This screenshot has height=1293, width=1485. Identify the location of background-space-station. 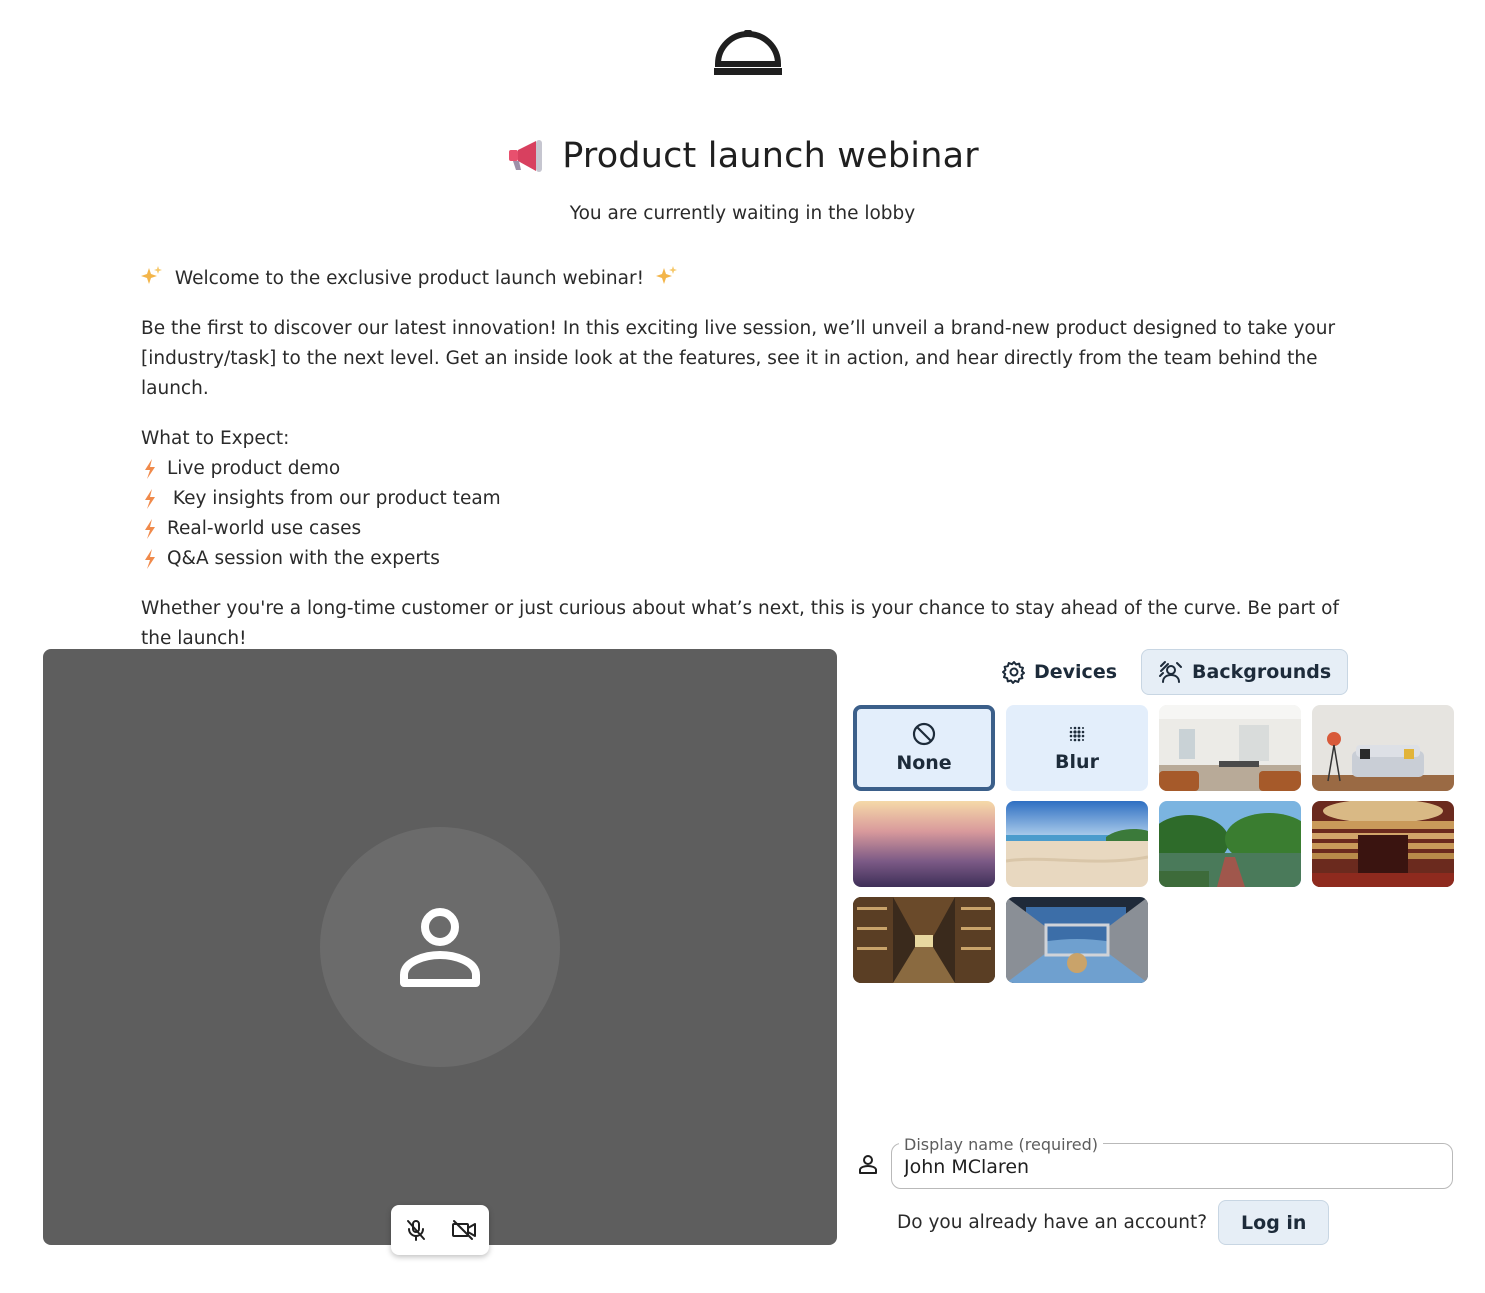
(1077, 940).